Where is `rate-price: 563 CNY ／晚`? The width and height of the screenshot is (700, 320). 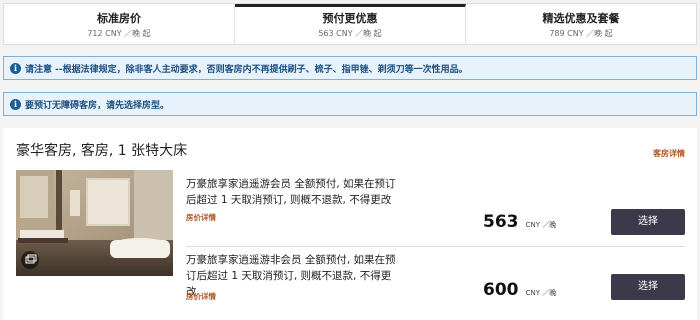
rate-price: 563 CNY ／晚 is located at coordinates (519, 222).